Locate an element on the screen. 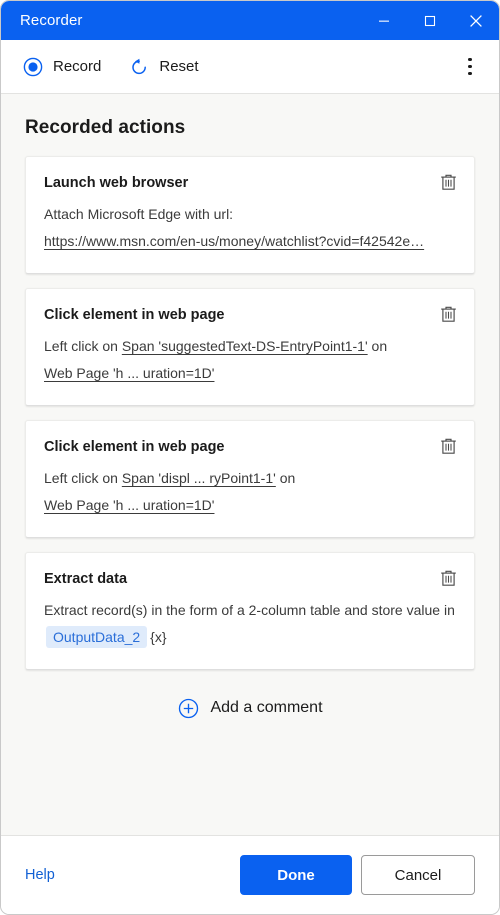  action-card-header: Extract data is located at coordinates (250, 579).